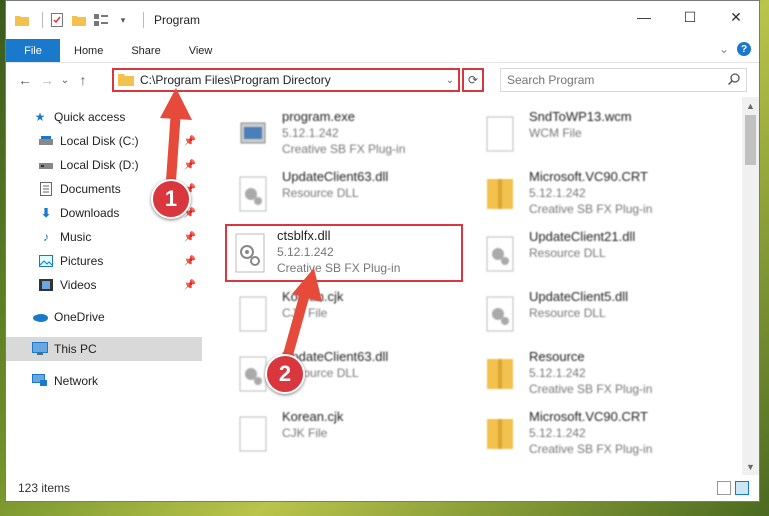  Describe the element at coordinates (724, 488) in the screenshot. I see `details-view-icon` at that location.